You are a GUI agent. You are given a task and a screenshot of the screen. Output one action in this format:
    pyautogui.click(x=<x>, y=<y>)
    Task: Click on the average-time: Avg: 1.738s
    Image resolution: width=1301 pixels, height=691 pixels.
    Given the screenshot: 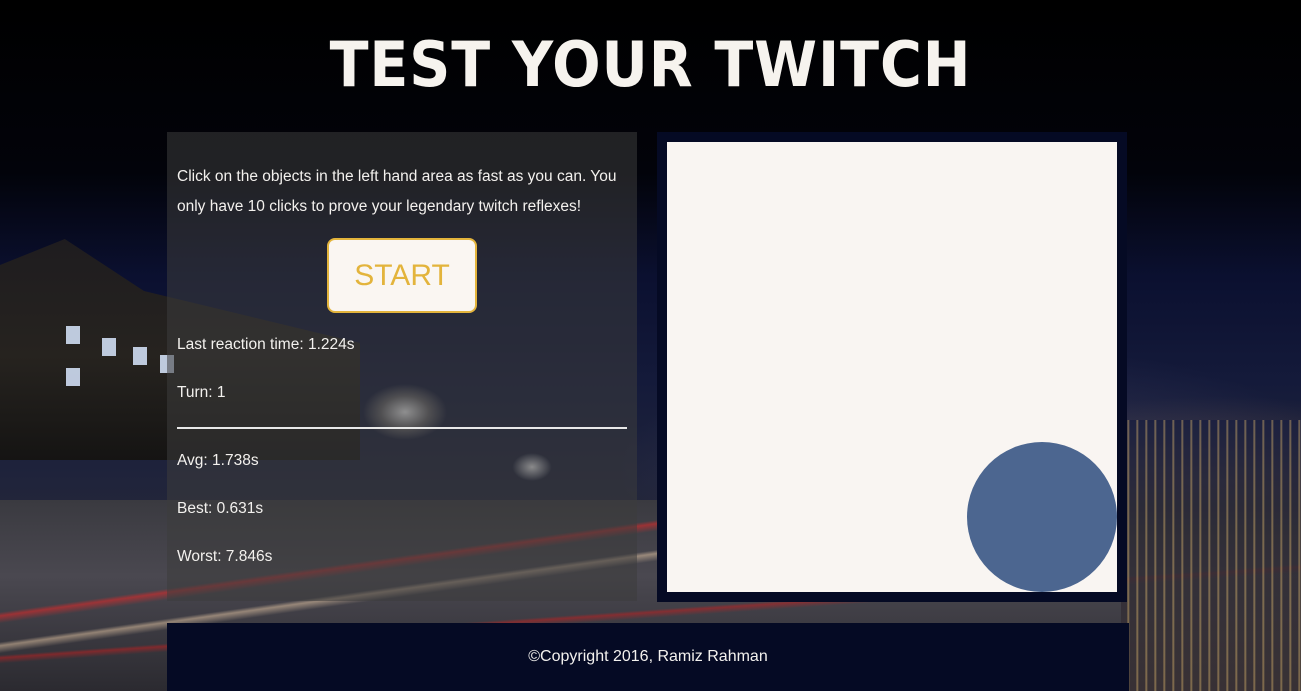 What is the action you would take?
    pyautogui.click(x=218, y=460)
    